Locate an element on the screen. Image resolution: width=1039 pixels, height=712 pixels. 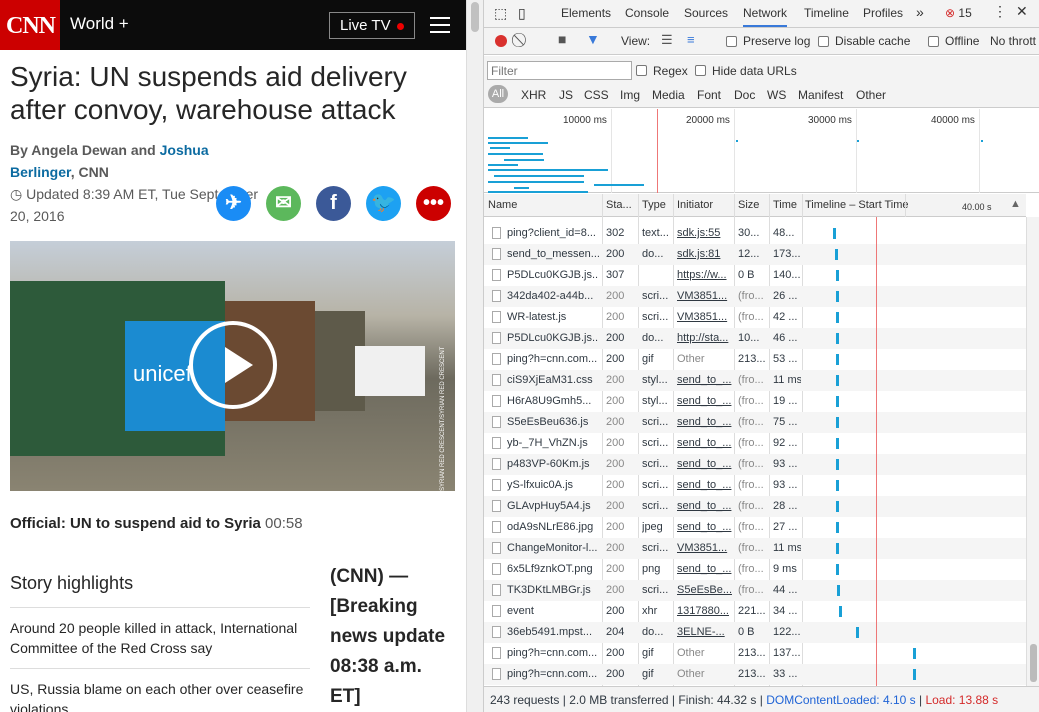
filter-type-img: Img is located at coordinates (630, 95).